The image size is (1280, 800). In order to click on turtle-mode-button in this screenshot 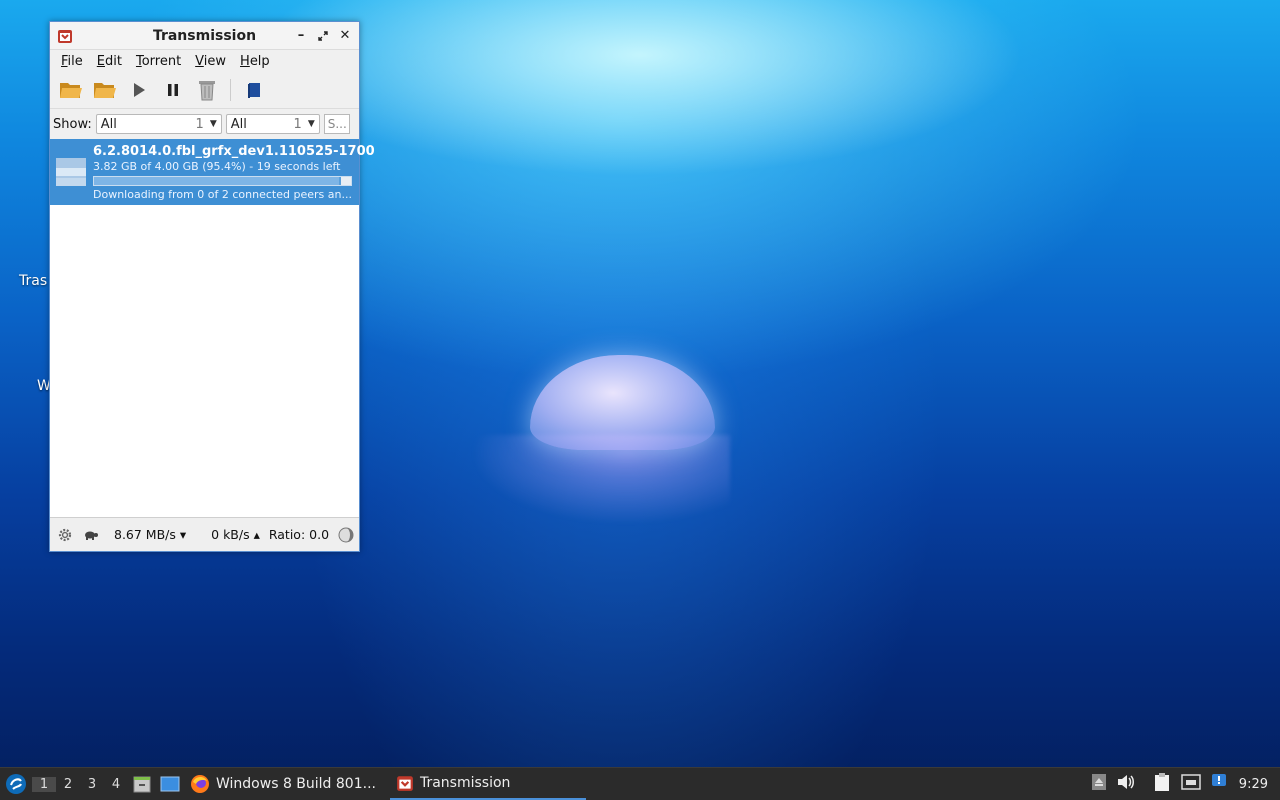, I will do `click(91, 535)`.